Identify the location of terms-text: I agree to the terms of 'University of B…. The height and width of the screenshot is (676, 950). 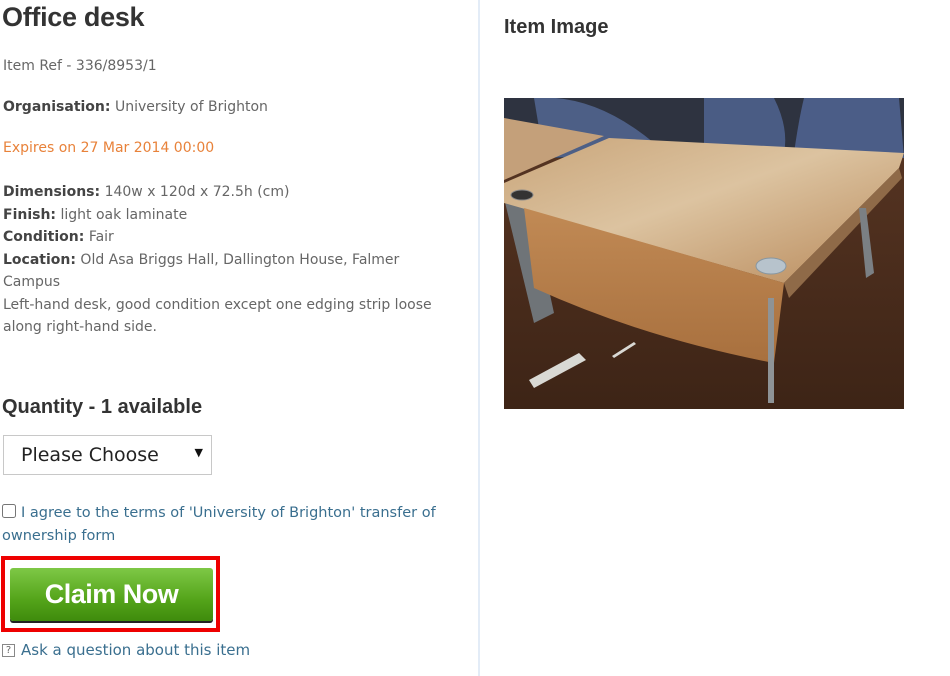
(219, 524).